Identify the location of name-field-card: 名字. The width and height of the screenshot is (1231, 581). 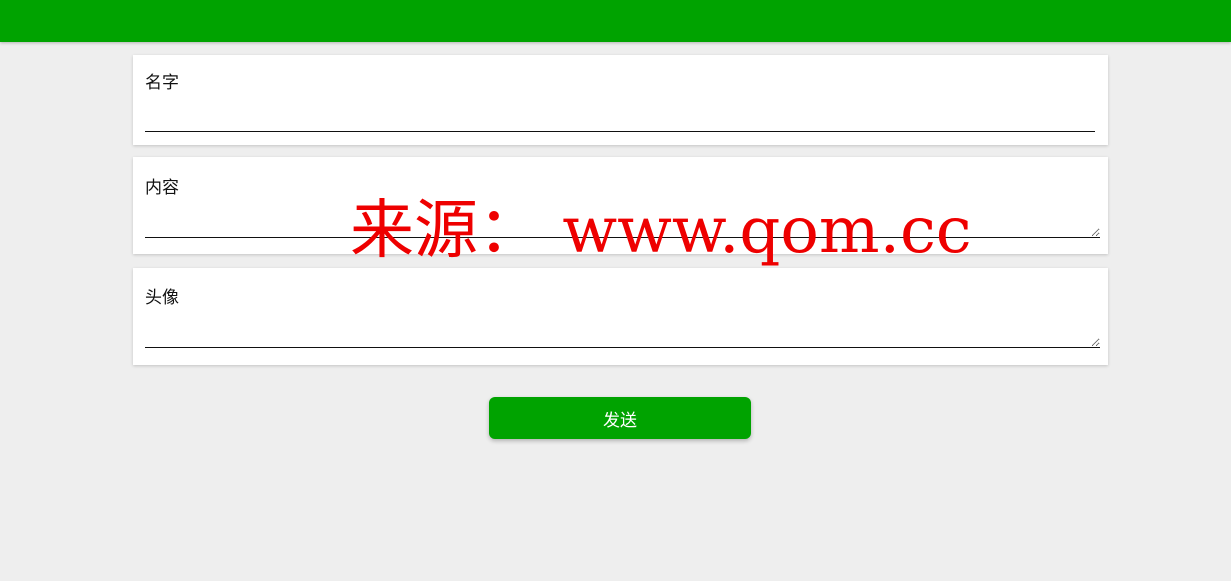
(620, 100).